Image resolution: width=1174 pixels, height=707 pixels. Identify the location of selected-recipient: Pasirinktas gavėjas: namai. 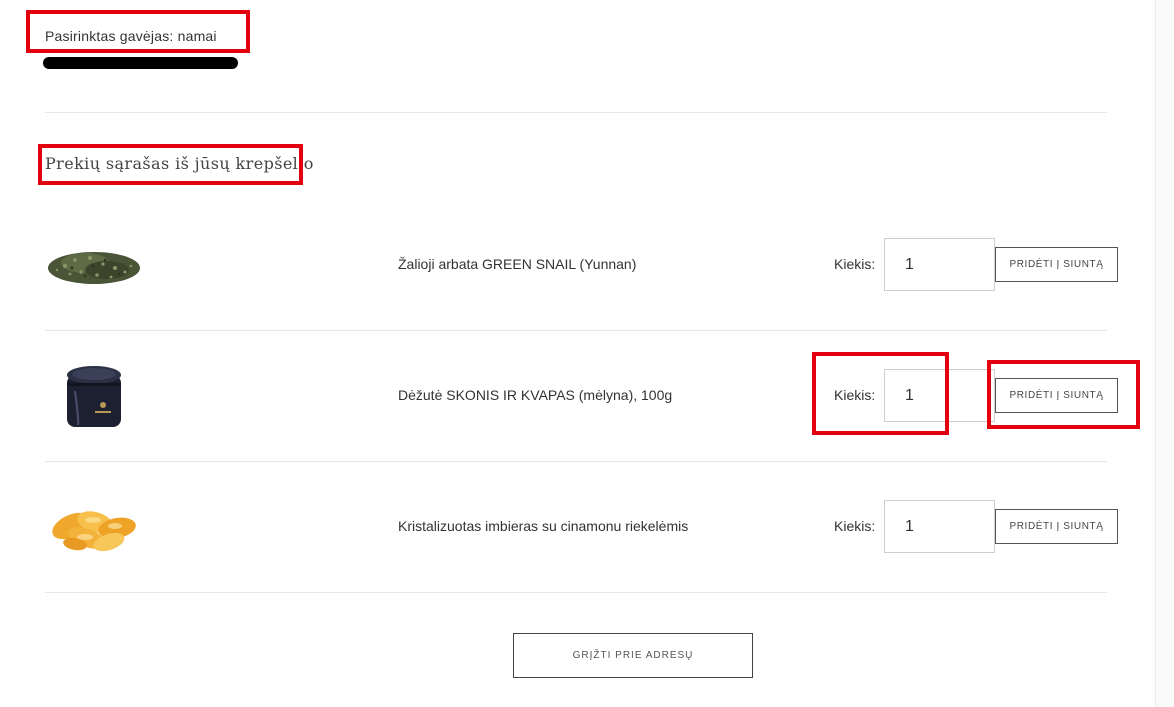
(131, 36).